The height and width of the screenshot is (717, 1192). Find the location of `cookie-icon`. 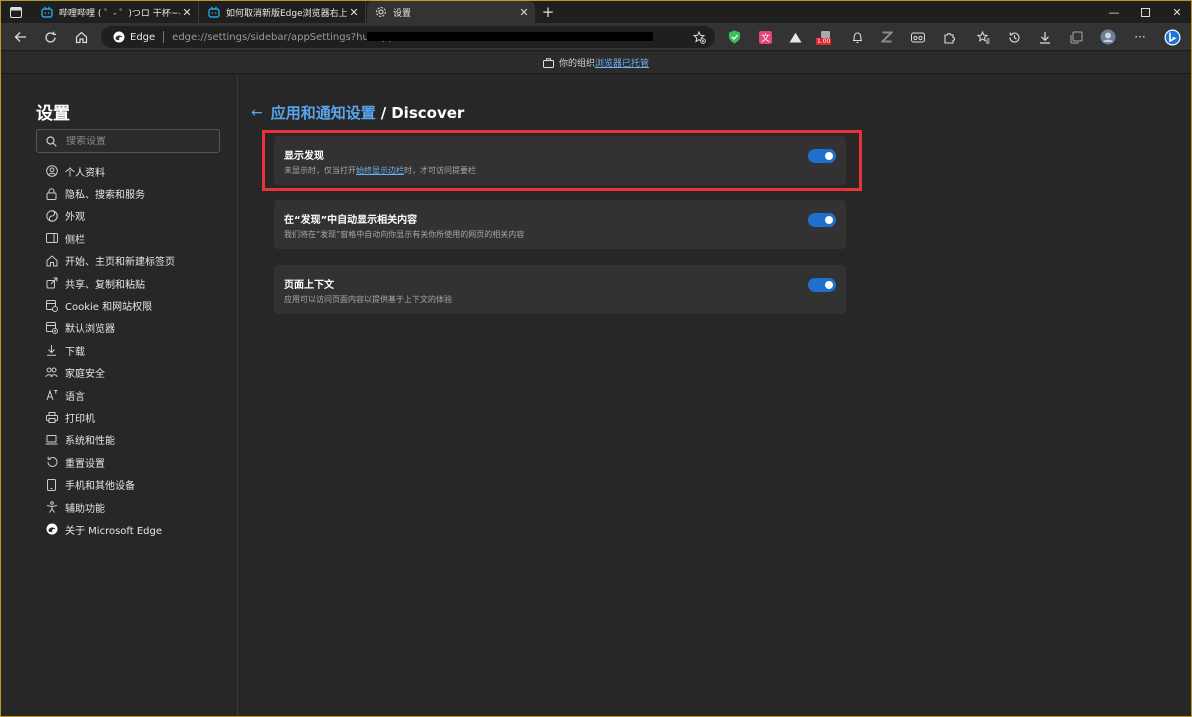

cookie-icon is located at coordinates (51, 305).